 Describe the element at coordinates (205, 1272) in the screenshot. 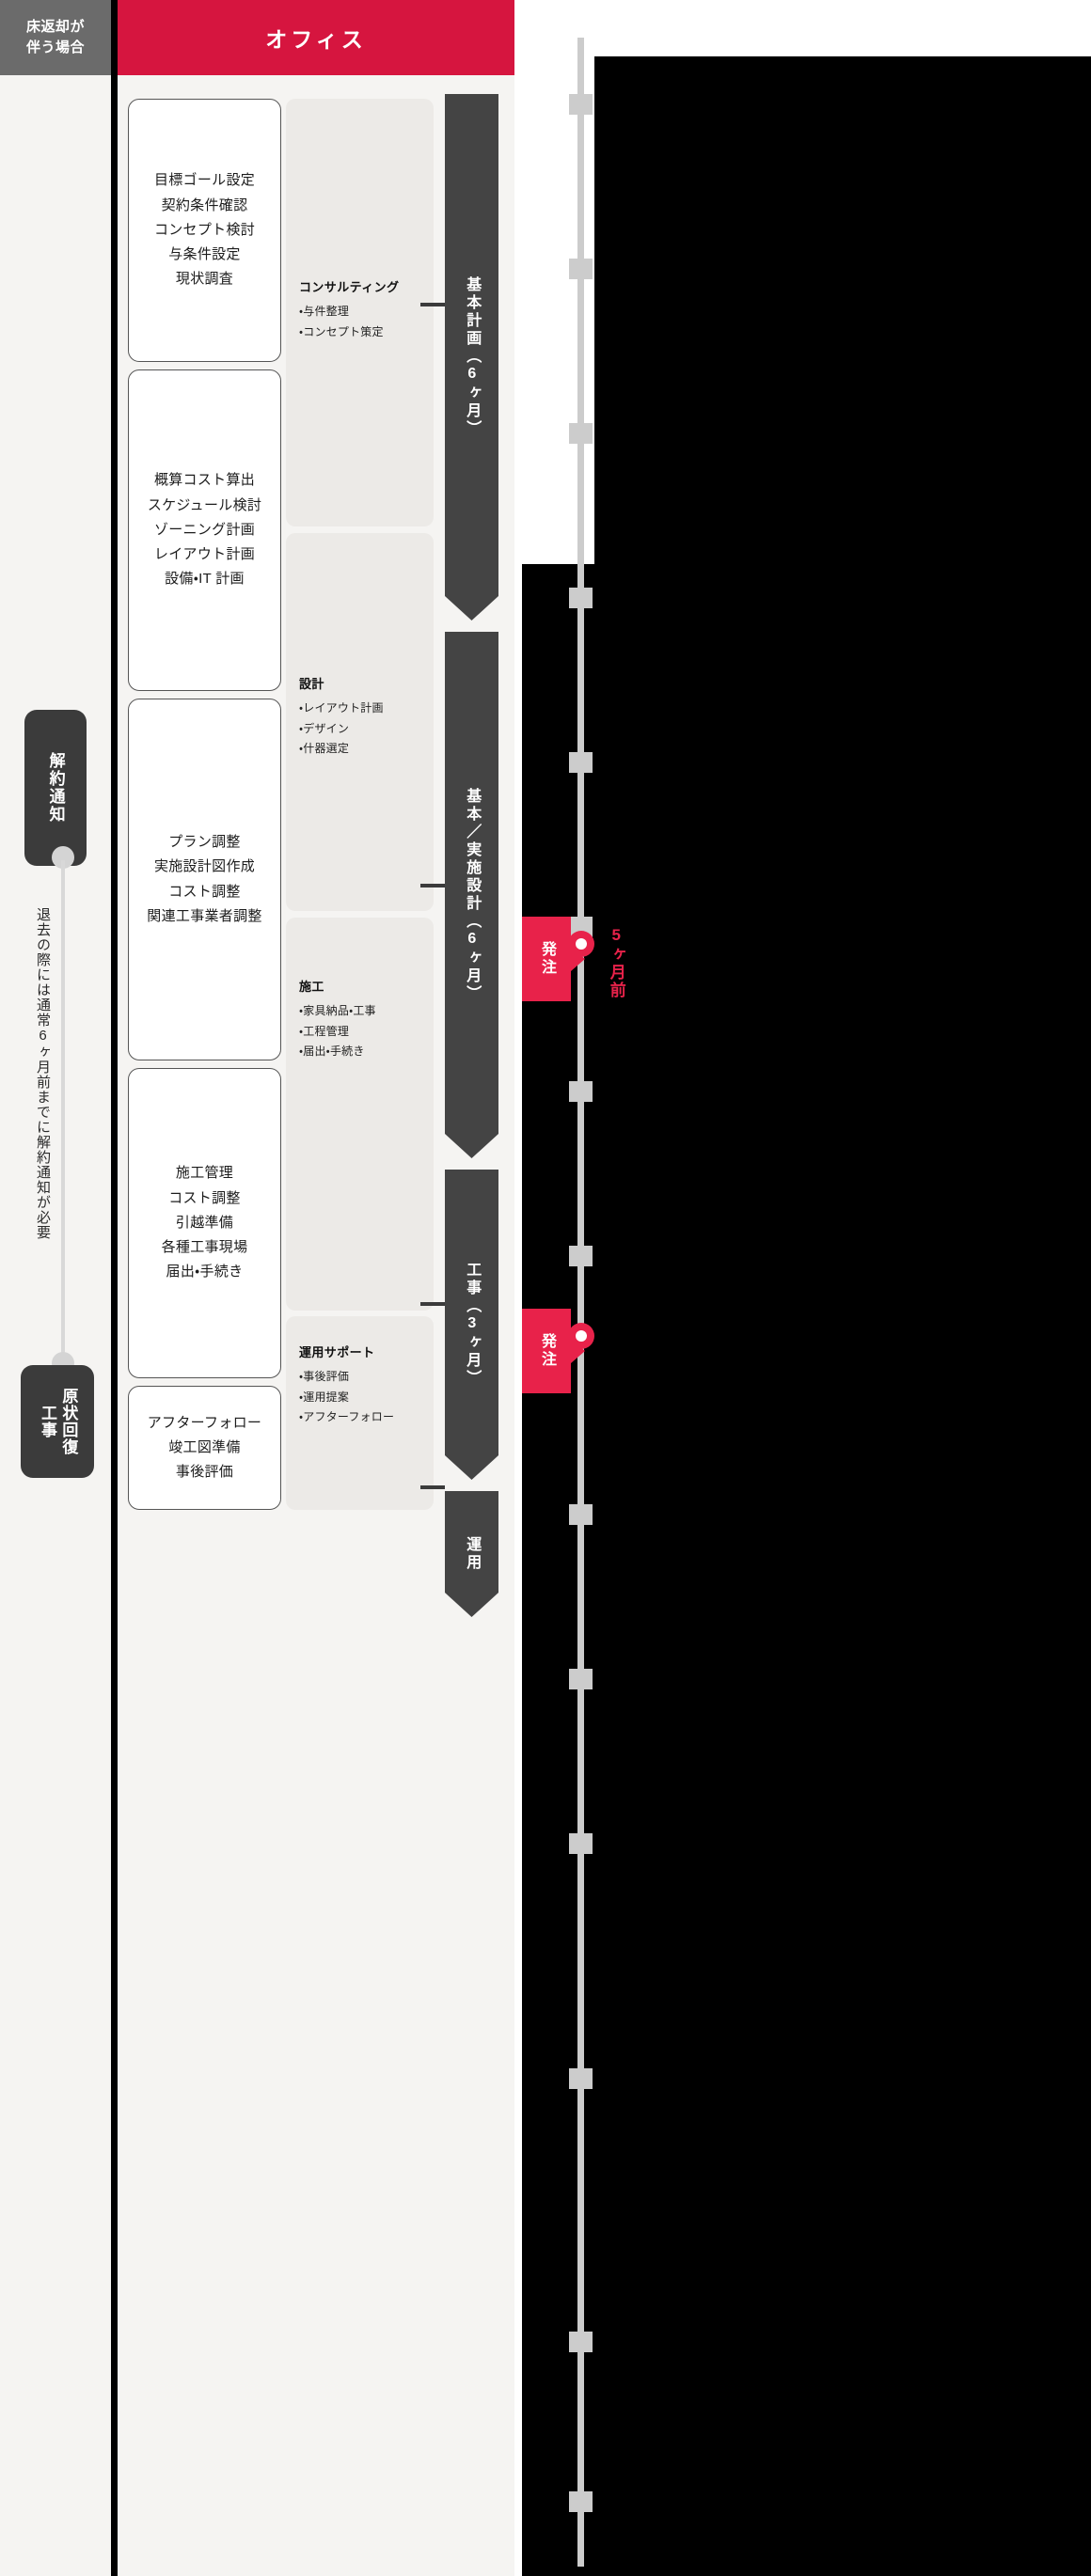

I see `task-line: 届出・手続き` at that location.